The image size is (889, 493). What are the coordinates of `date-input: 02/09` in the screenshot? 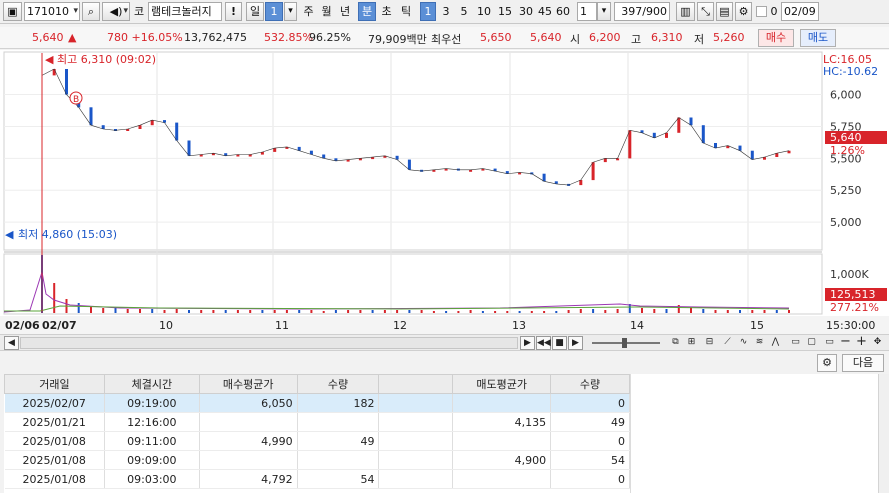 It's located at (800, 11).